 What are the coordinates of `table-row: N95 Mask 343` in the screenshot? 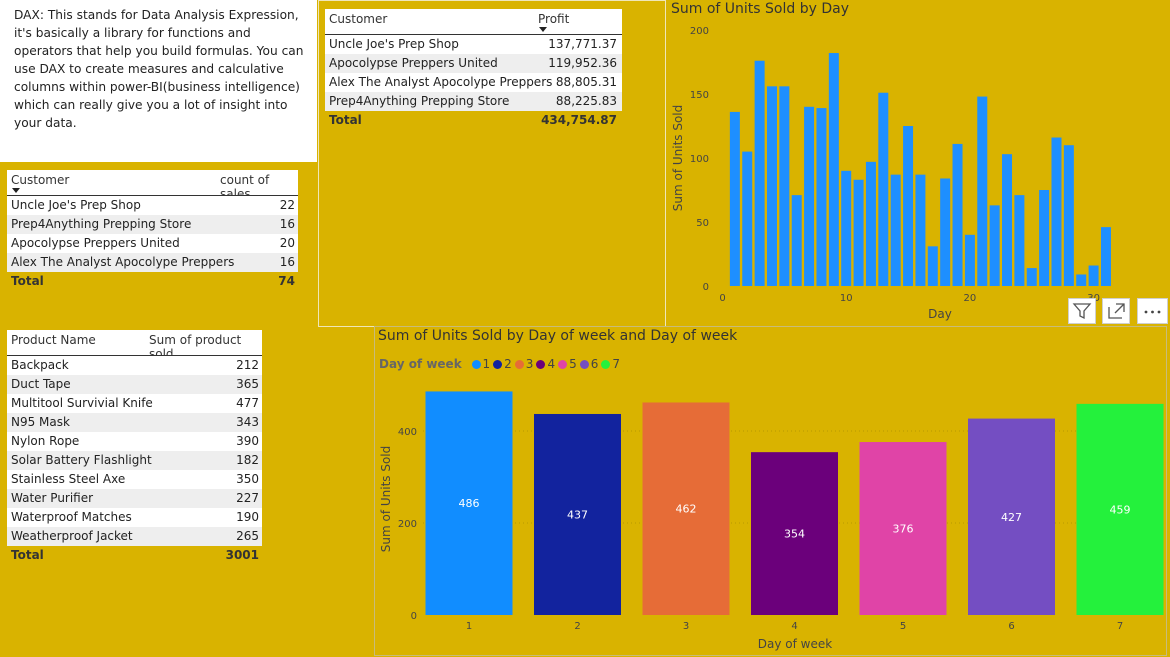 It's located at (134, 422).